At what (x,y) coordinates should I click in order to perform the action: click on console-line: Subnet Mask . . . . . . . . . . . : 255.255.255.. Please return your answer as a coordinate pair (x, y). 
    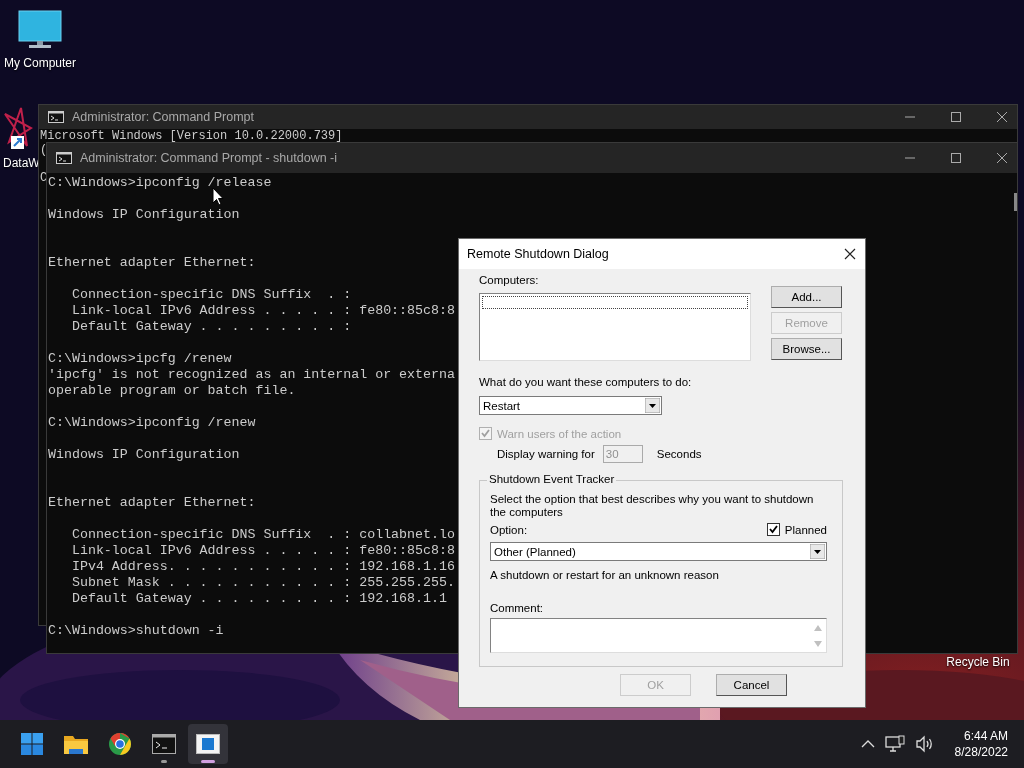
    Looking at the image, I should click on (262, 583).